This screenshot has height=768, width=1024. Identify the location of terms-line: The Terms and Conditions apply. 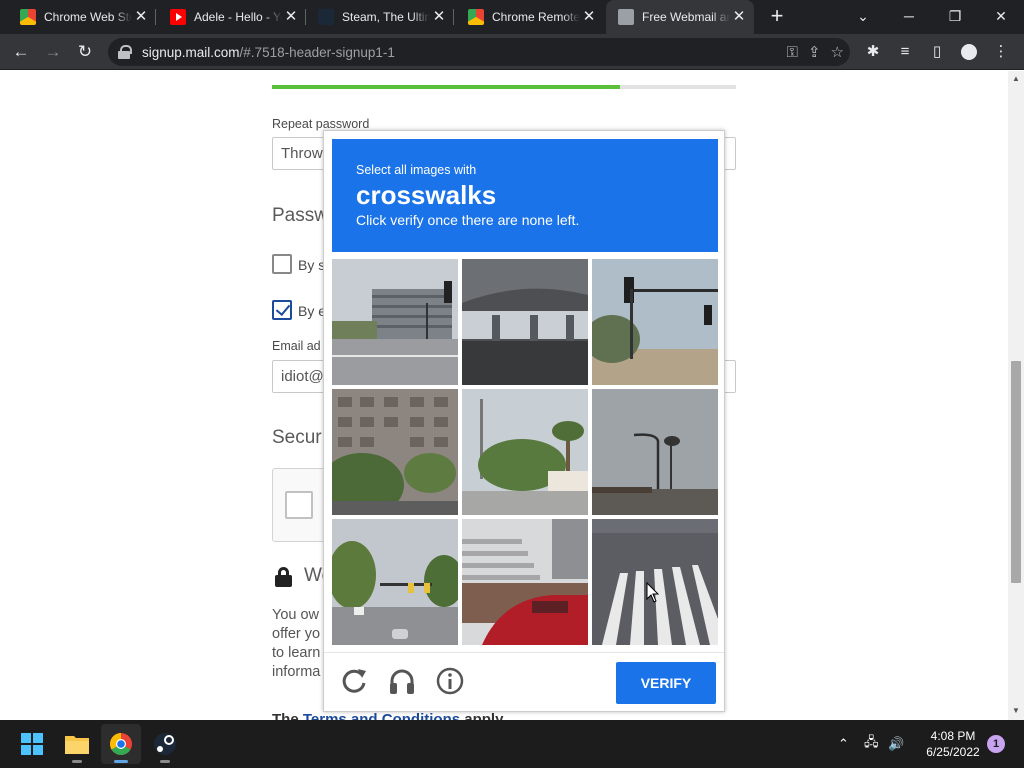
(387, 715).